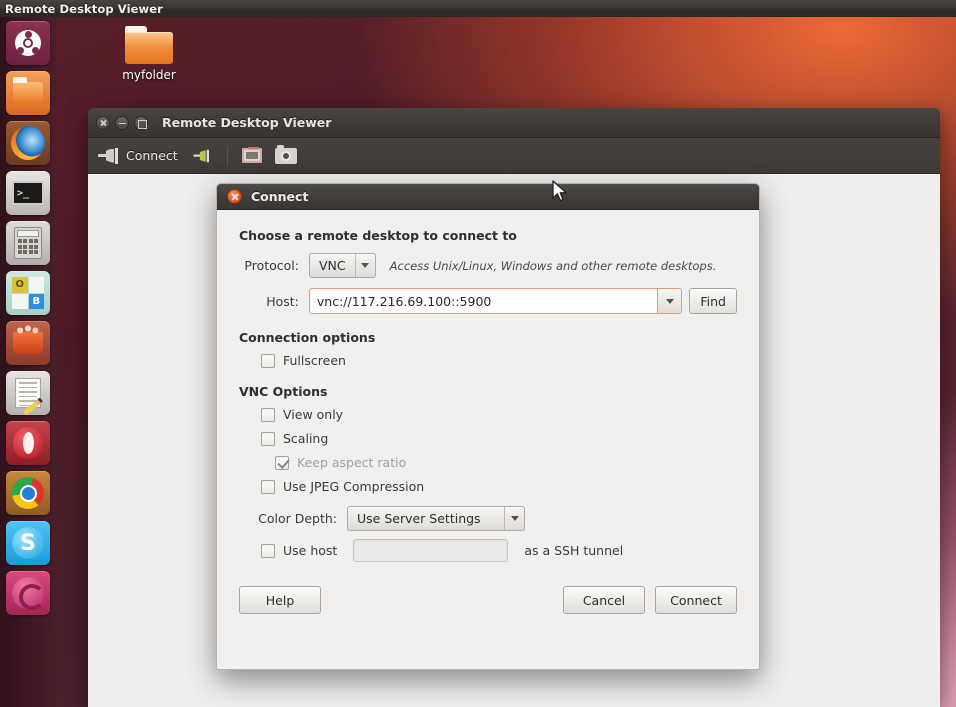  Describe the element at coordinates (313, 414) in the screenshot. I see `view-only-label: View only` at that location.